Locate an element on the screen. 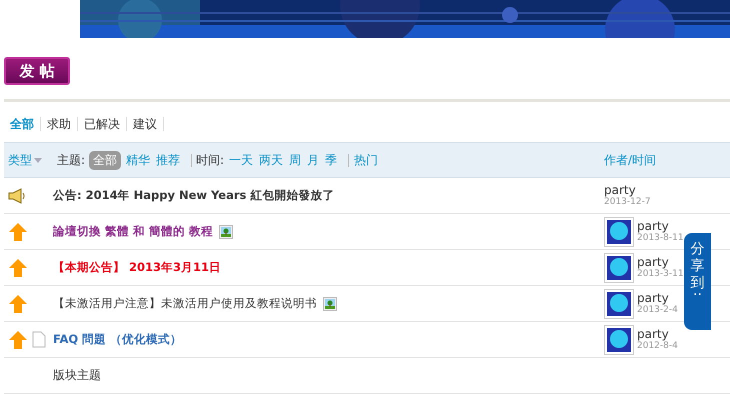 Image resolution: width=730 pixels, height=402 pixels. share-tab: 分享到 ·· is located at coordinates (697, 281).